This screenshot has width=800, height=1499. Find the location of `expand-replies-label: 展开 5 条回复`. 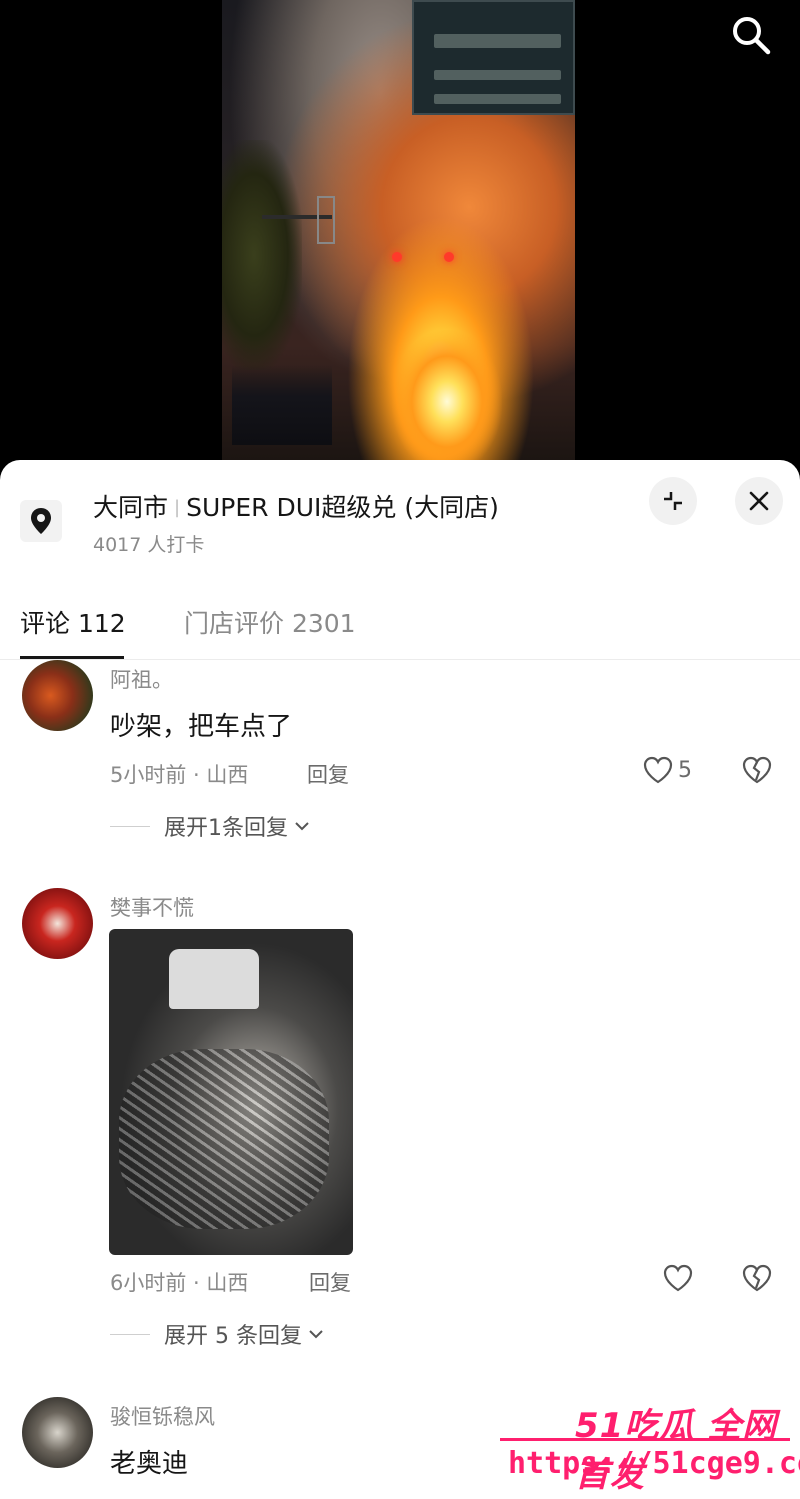

expand-replies-label: 展开 5 条回复 is located at coordinates (233, 1336).